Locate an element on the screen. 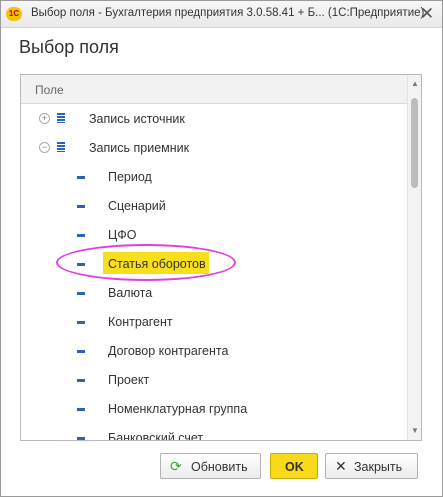 The width and height of the screenshot is (443, 497). tree-row-label: Валюта is located at coordinates (130, 293).